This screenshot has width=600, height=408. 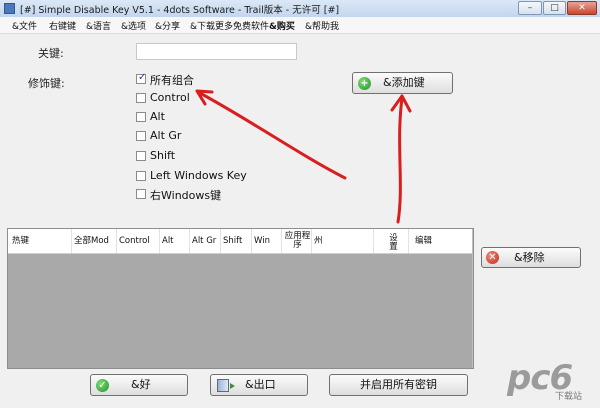 I want to click on annotation-arrows, so click(x=303, y=156).